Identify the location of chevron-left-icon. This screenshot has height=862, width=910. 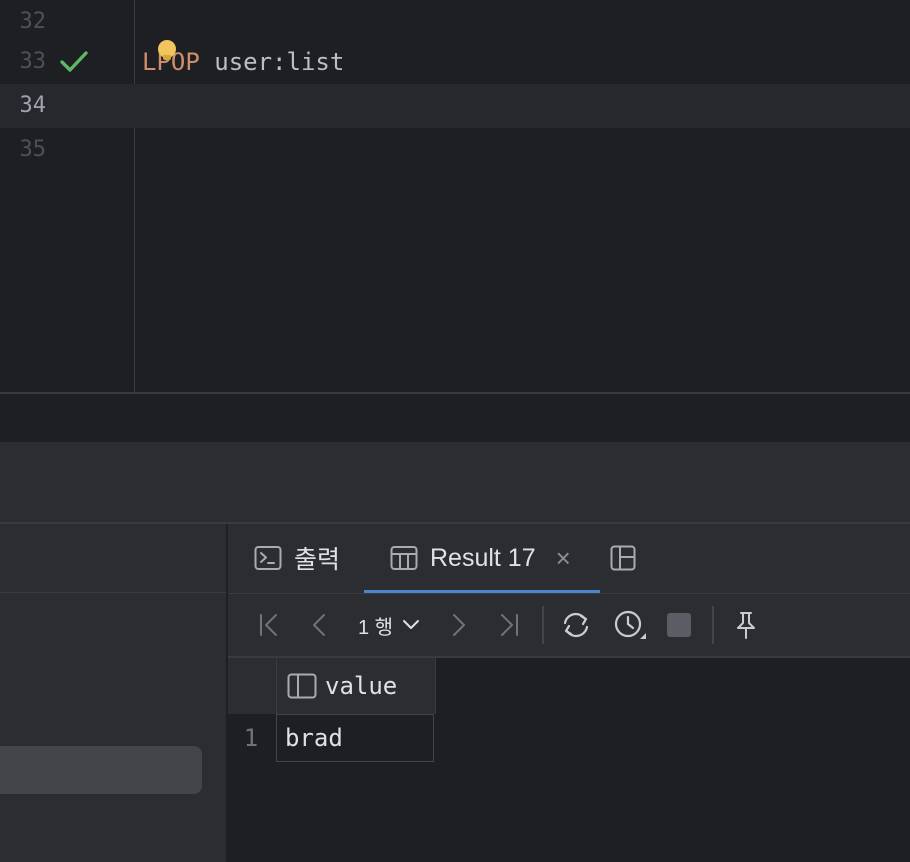
(319, 625).